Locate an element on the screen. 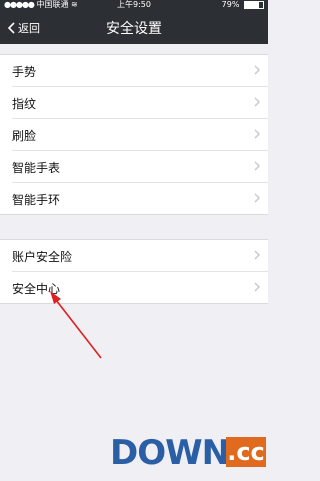  watermark-logo: DOWN .cc is located at coordinates (189, 457).